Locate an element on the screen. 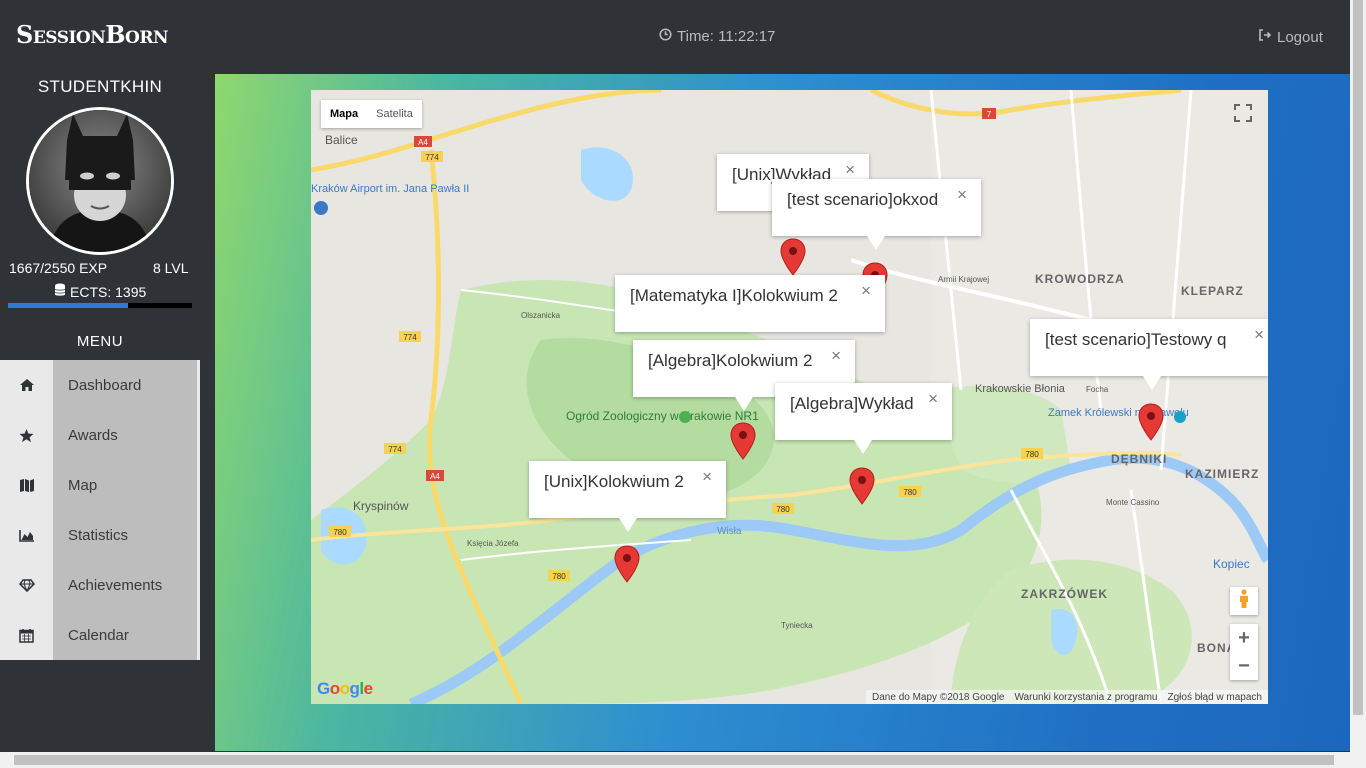 This screenshot has height=768, width=1366. info-window-text: [Algebra]Kolokwium 2 is located at coordinates (730, 360).